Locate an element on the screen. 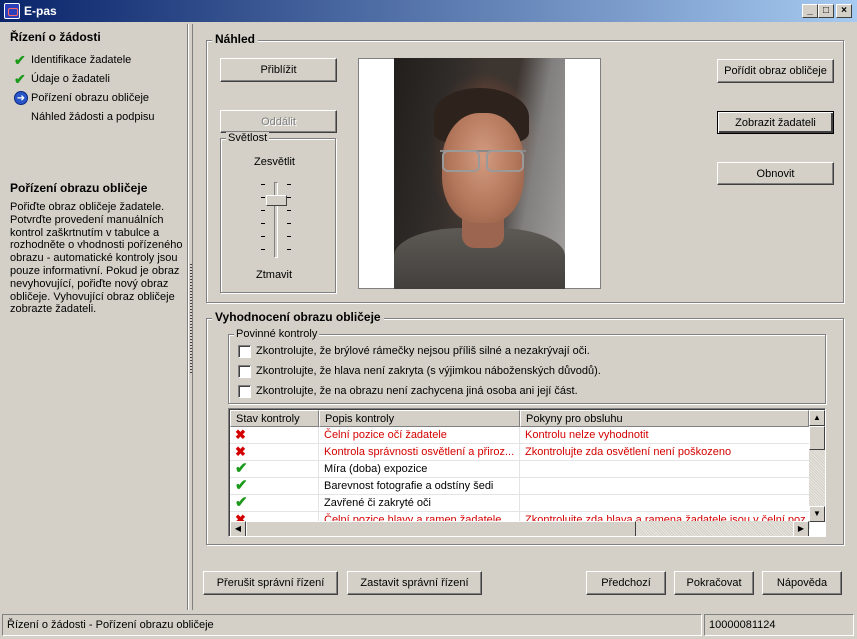 The height and width of the screenshot is (639, 857). other-person-checkbox is located at coordinates (244, 391).